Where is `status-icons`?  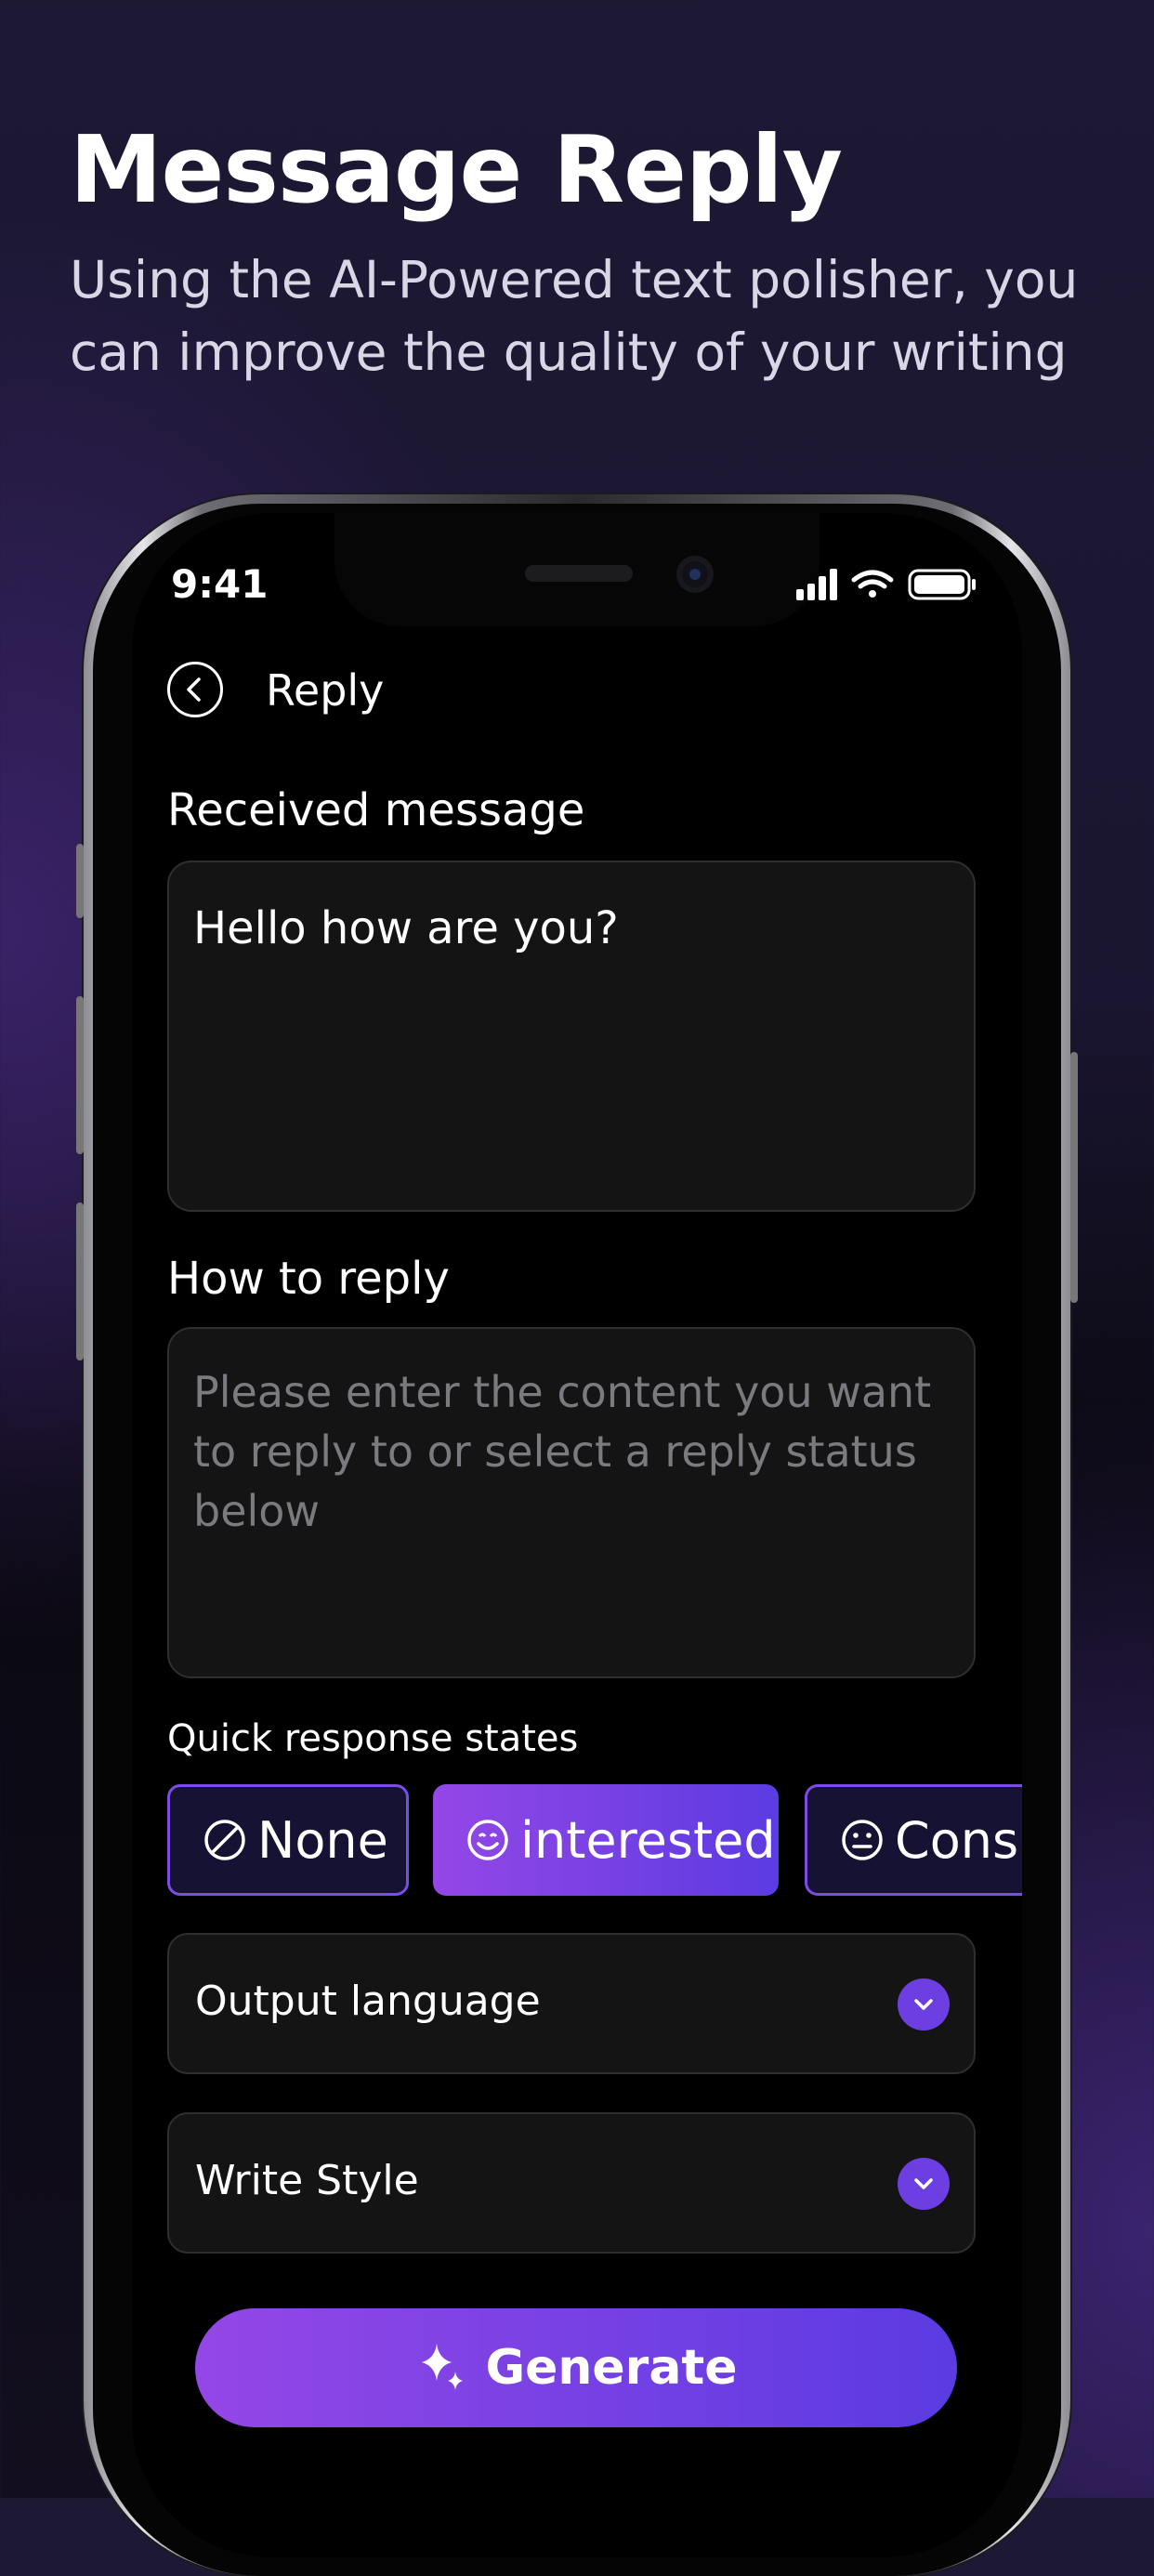 status-icons is located at coordinates (886, 584).